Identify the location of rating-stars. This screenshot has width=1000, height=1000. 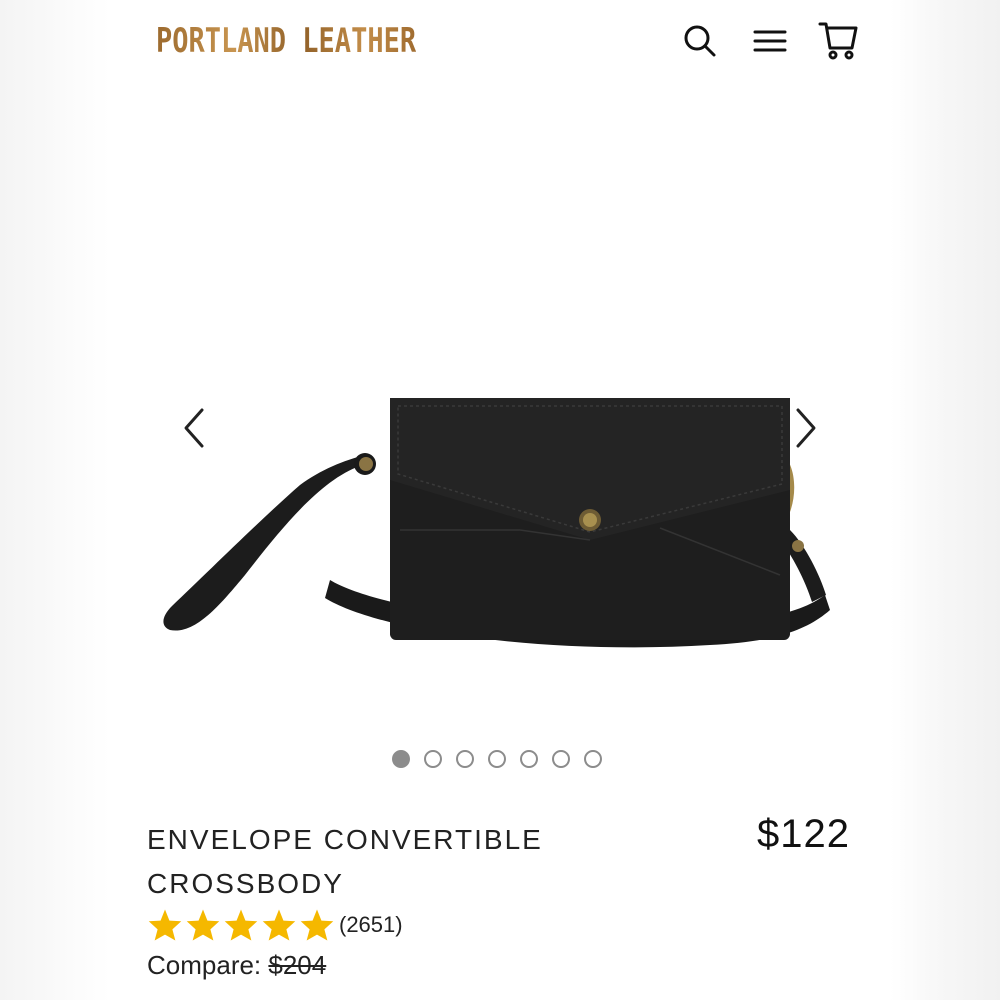
(241, 925).